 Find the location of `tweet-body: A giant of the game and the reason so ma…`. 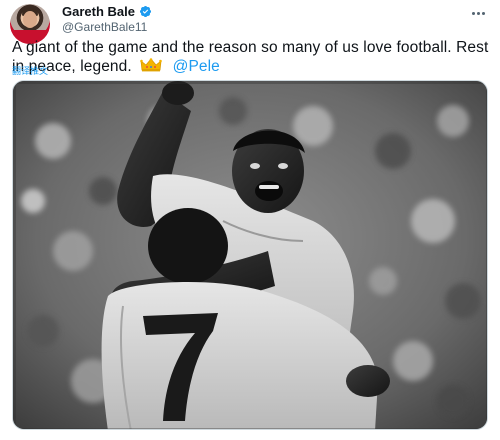

tweet-body: A giant of the game and the reason so ma… is located at coordinates (250, 57).